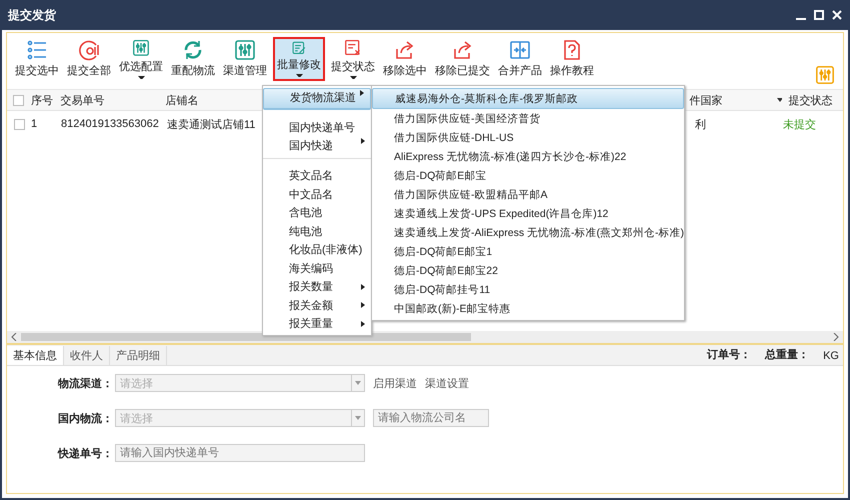 This screenshot has width=850, height=500. What do you see at coordinates (701, 125) in the screenshot?
I see `table-cell-text: 利` at bounding box center [701, 125].